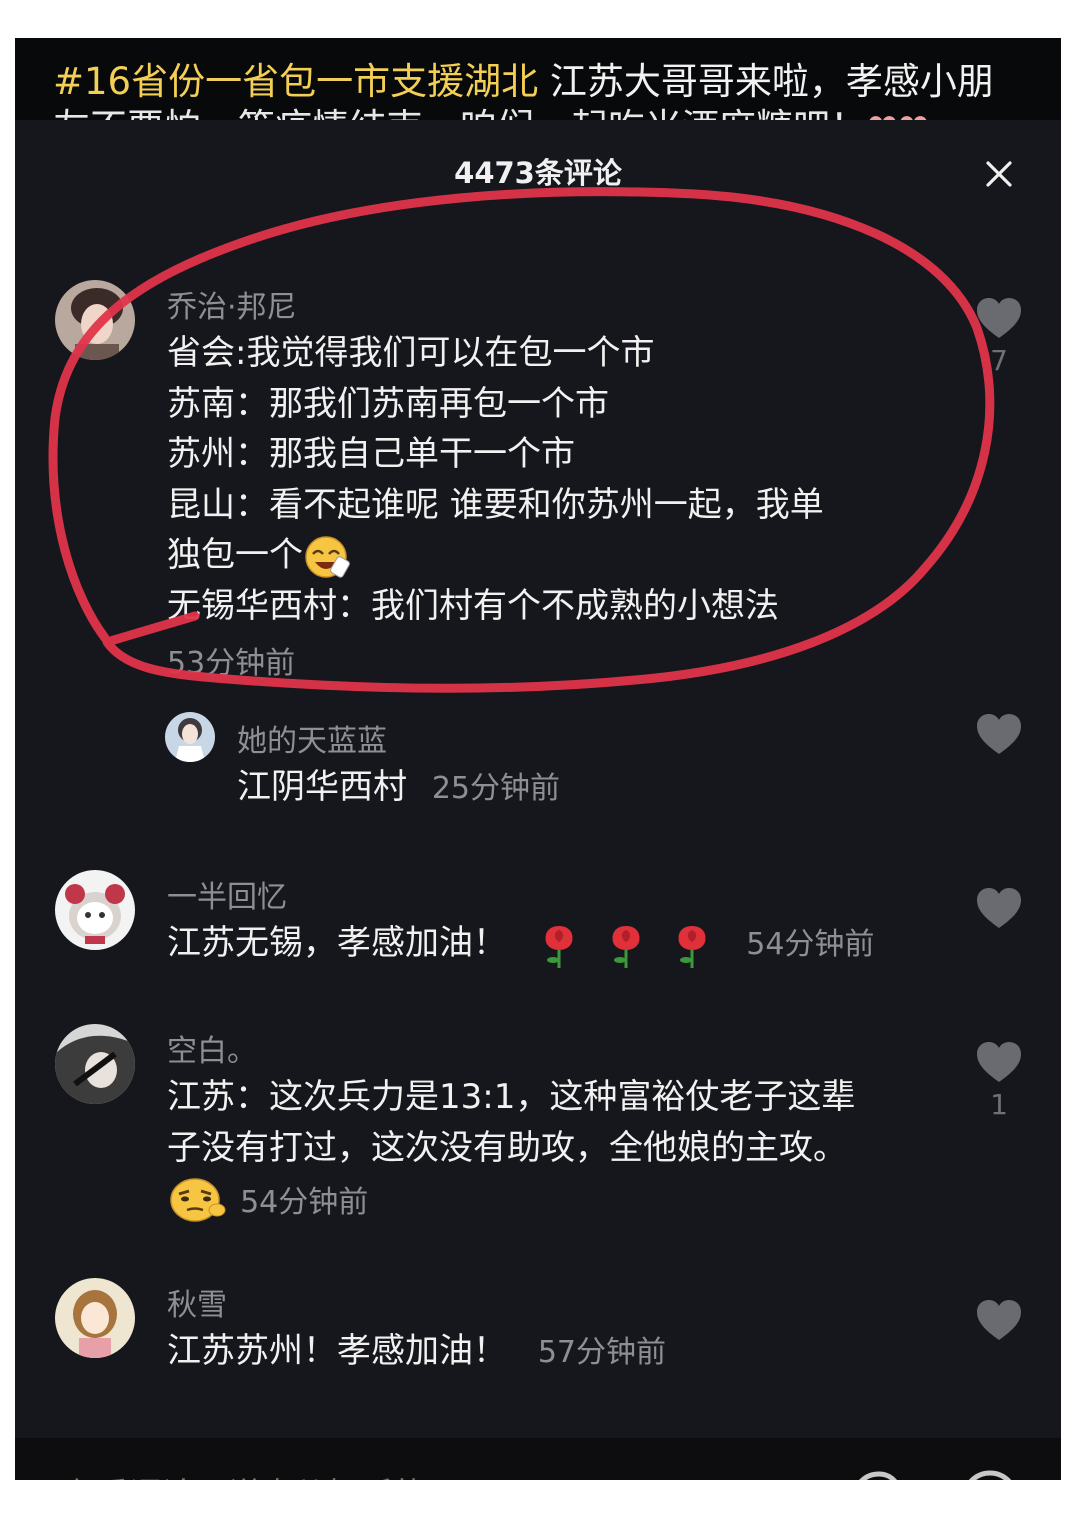 This screenshot has width=1080, height=1517. What do you see at coordinates (197, 1302) in the screenshot?
I see `username: 秋雪` at bounding box center [197, 1302].